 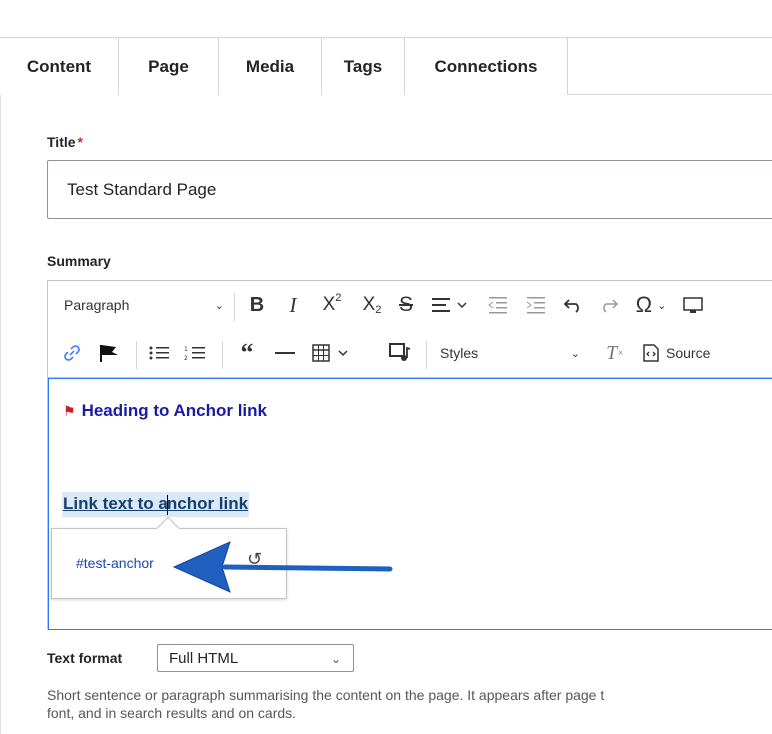 I want to click on omega-icon: Ω, so click(x=644, y=304).